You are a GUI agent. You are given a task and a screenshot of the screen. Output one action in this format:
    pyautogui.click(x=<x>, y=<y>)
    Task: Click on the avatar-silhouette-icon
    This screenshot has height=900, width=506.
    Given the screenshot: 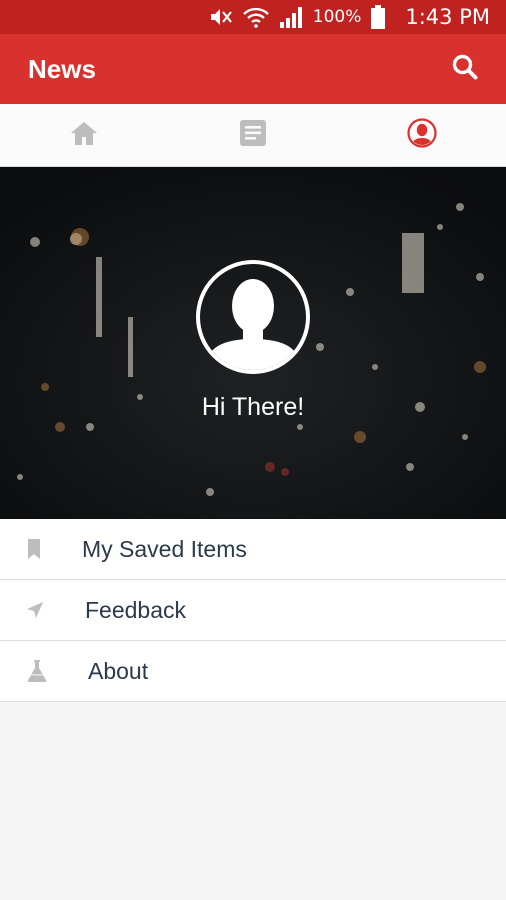 What is the action you would take?
    pyautogui.click(x=253, y=324)
    